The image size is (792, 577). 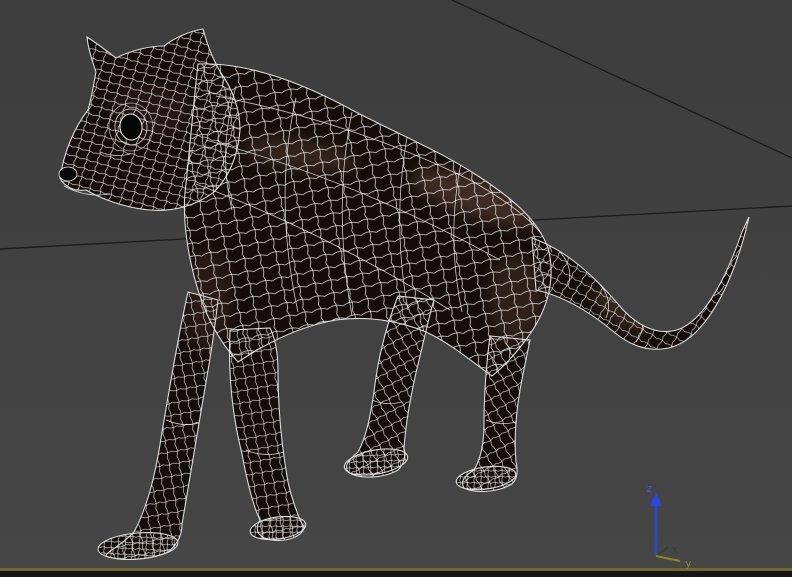 I want to click on axis-y-arrow, so click(x=668, y=558).